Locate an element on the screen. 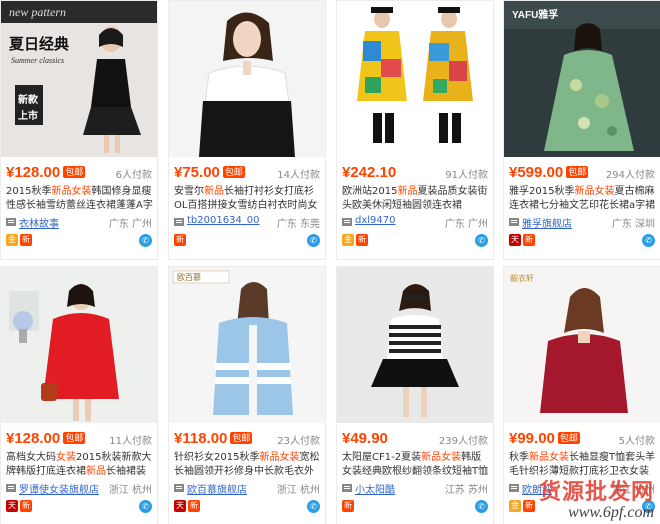  product-title: 欧洲站2015新品夏装品质女装街头欧美休闲短袖圆领连衣裙C6733 is located at coordinates (416, 199).